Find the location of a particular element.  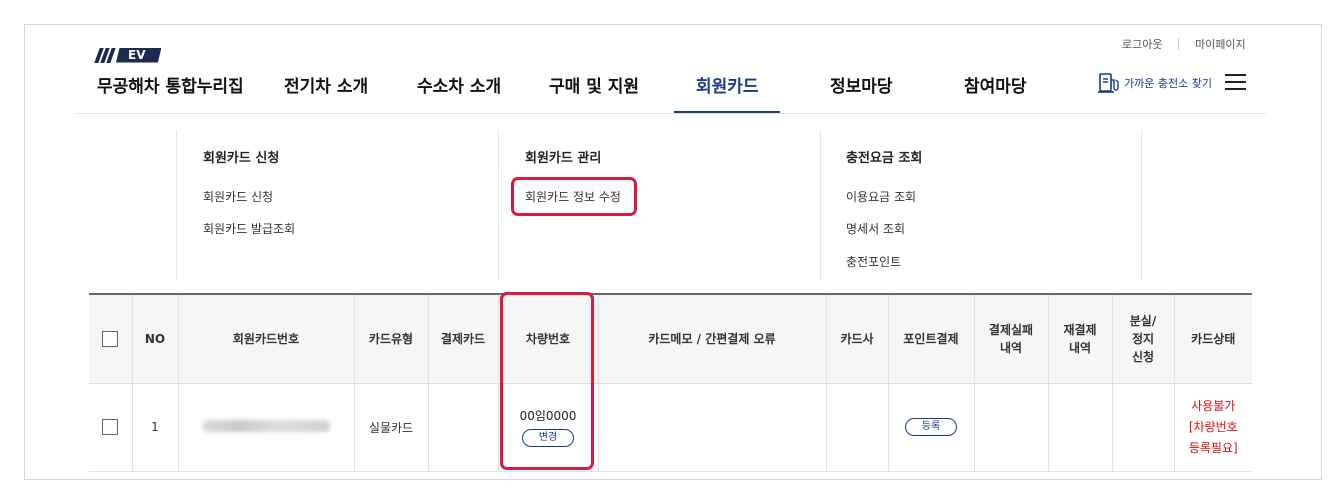

submenu-heading-card-manage: 회원카드 관리 is located at coordinates (563, 158).